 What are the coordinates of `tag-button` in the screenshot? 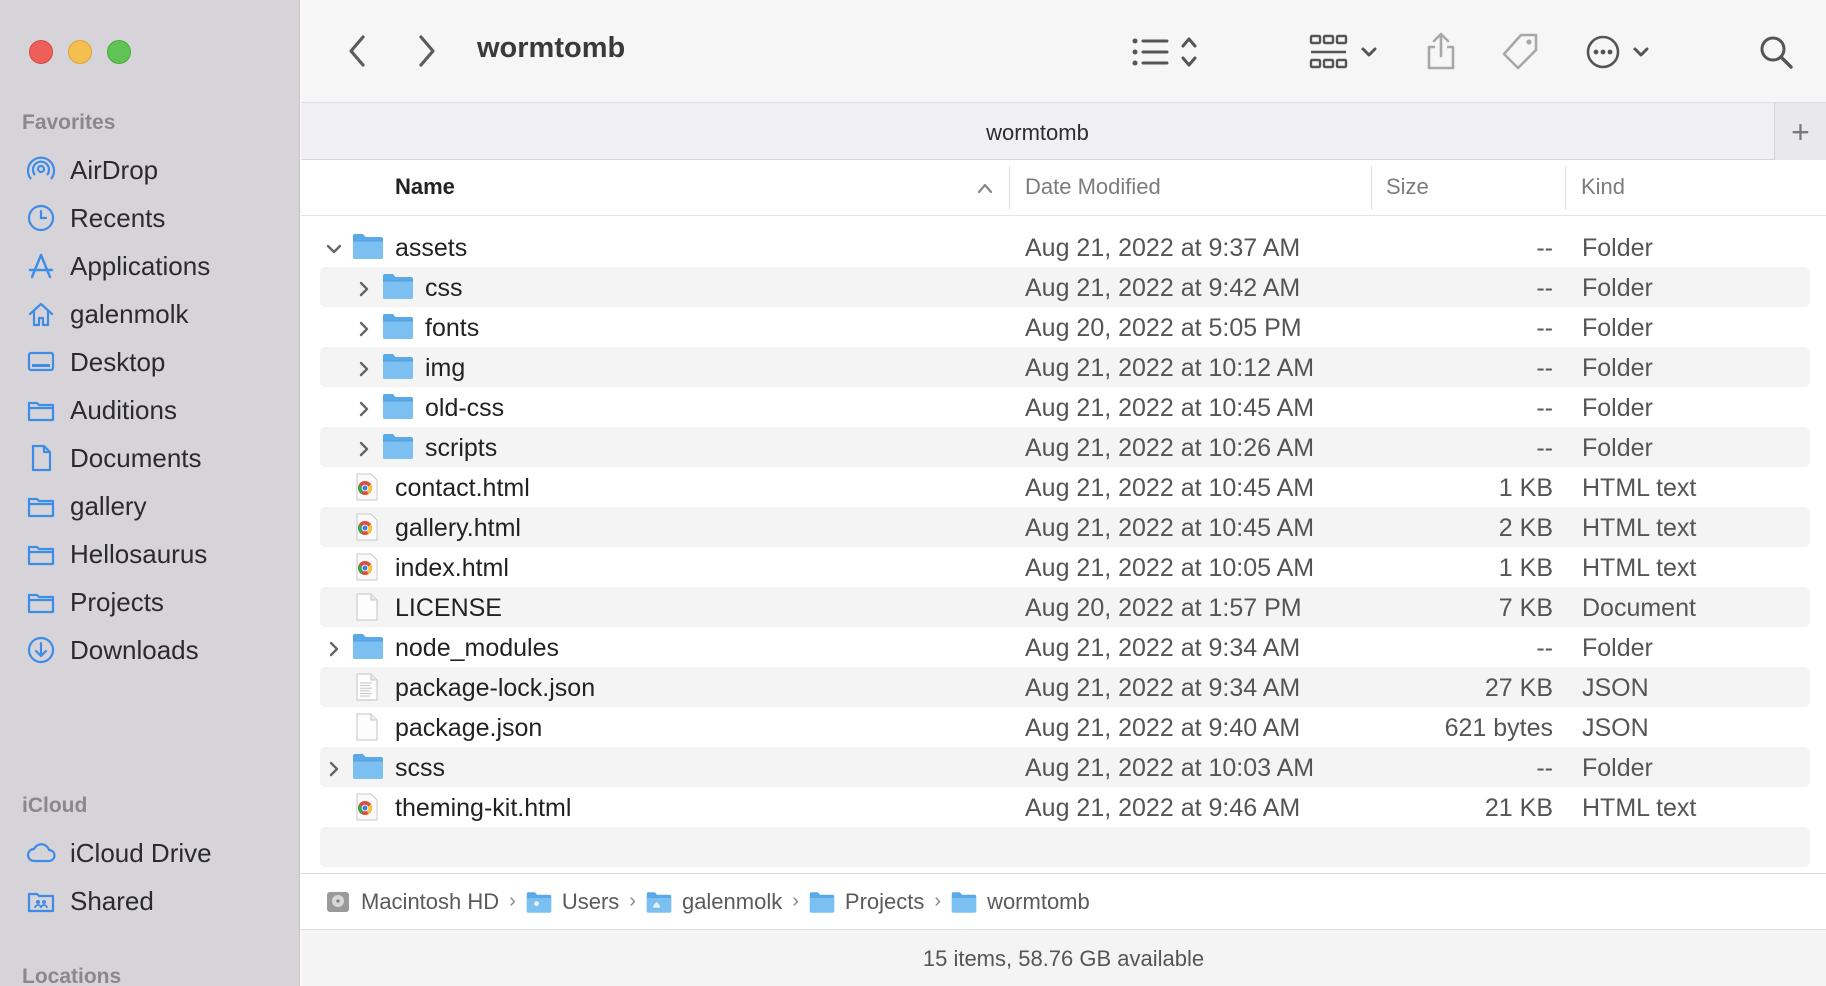 It's located at (1520, 52).